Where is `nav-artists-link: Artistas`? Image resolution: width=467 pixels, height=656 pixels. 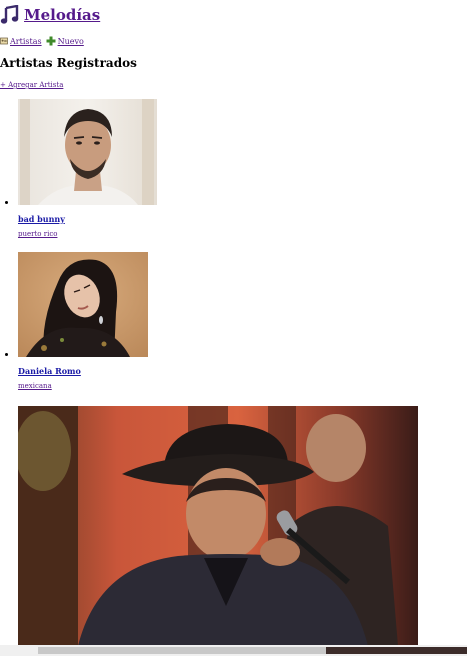
nav-artists-link: Artistas is located at coordinates (21, 41).